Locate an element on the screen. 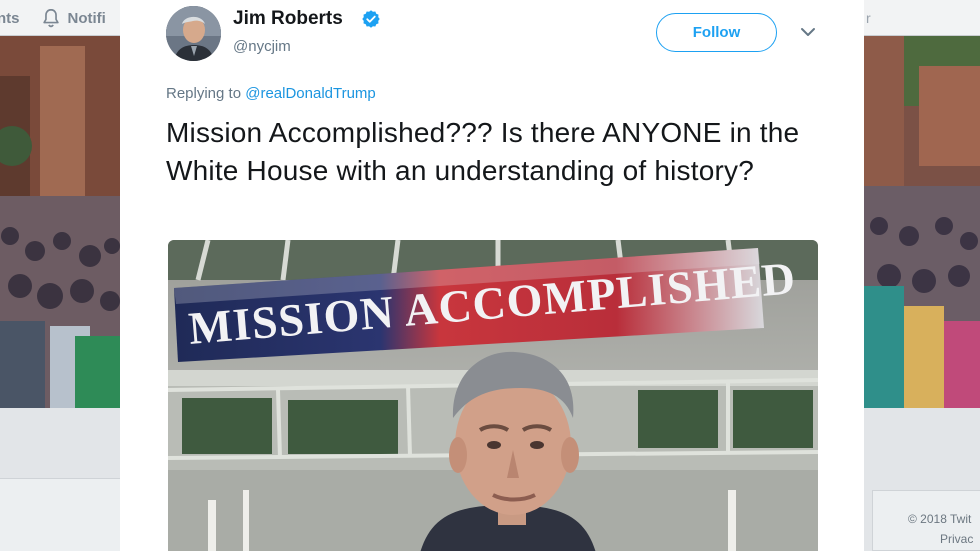  nav-item-partial: nts is located at coordinates (10, 18).